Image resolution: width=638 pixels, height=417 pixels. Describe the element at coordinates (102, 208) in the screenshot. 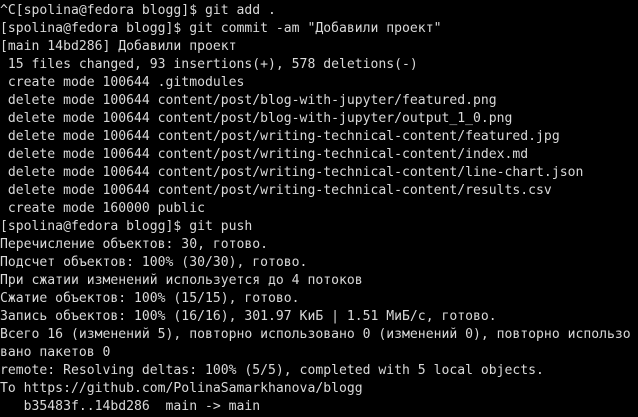

I see `terminal-line: create mode 160000 public` at that location.